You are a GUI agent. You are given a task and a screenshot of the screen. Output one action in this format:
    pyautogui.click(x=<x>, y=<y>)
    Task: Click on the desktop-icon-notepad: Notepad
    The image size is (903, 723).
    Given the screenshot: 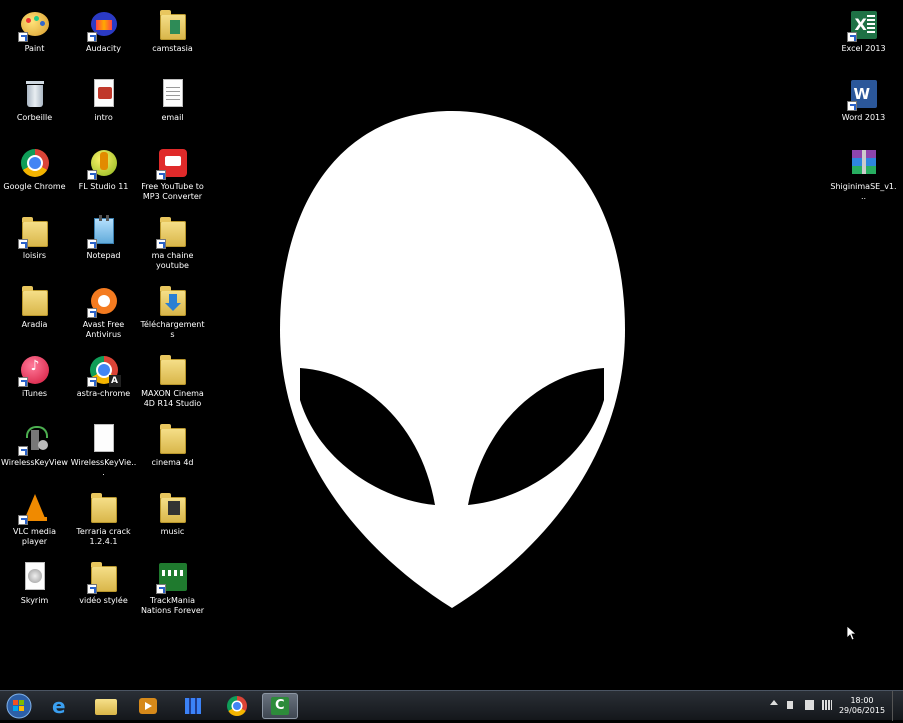 What is the action you would take?
    pyautogui.click(x=103, y=236)
    